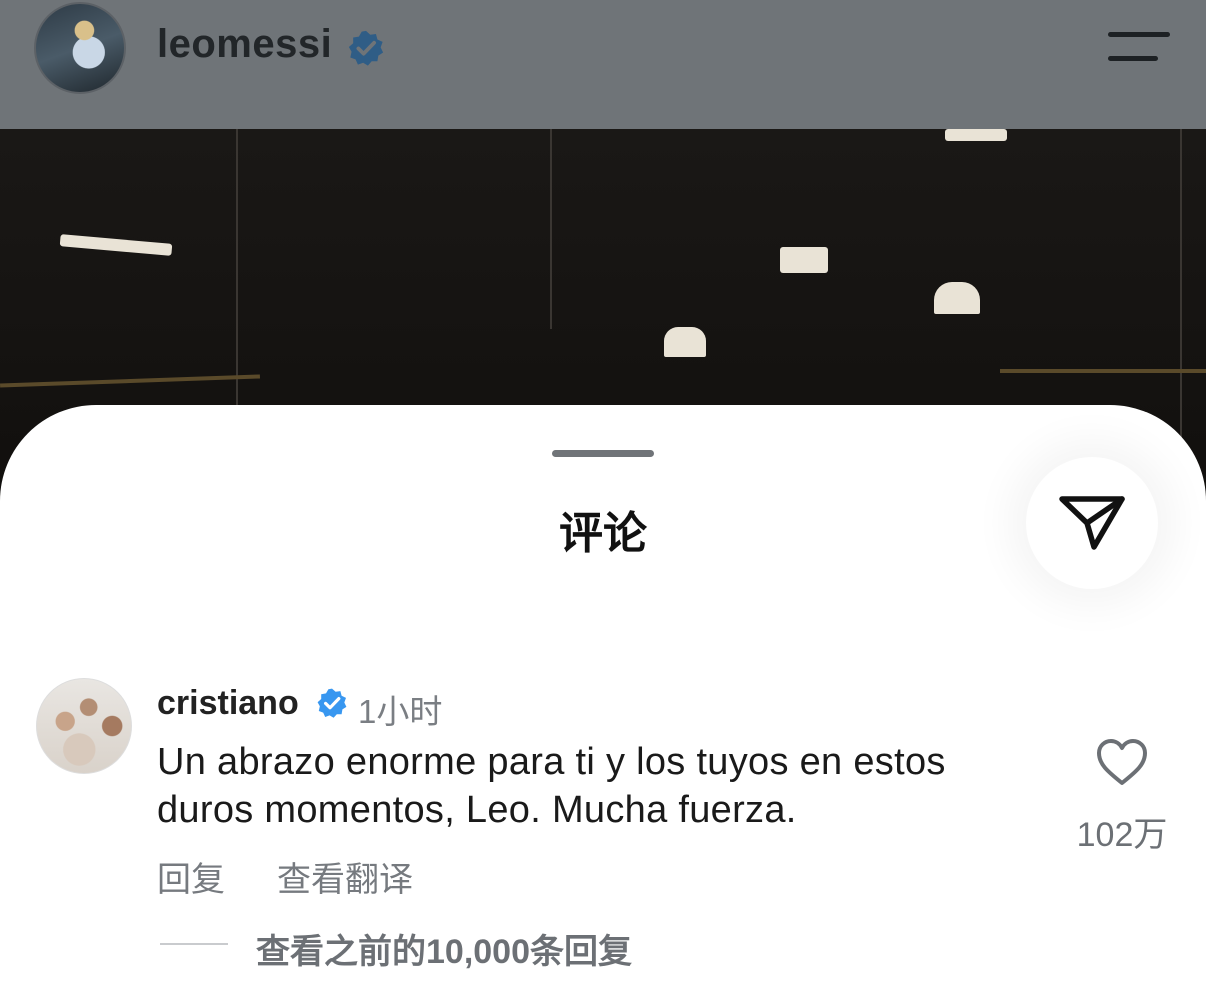 The height and width of the screenshot is (1007, 1206). Describe the element at coordinates (80, 48) in the screenshot. I see `profile-avatar` at that location.